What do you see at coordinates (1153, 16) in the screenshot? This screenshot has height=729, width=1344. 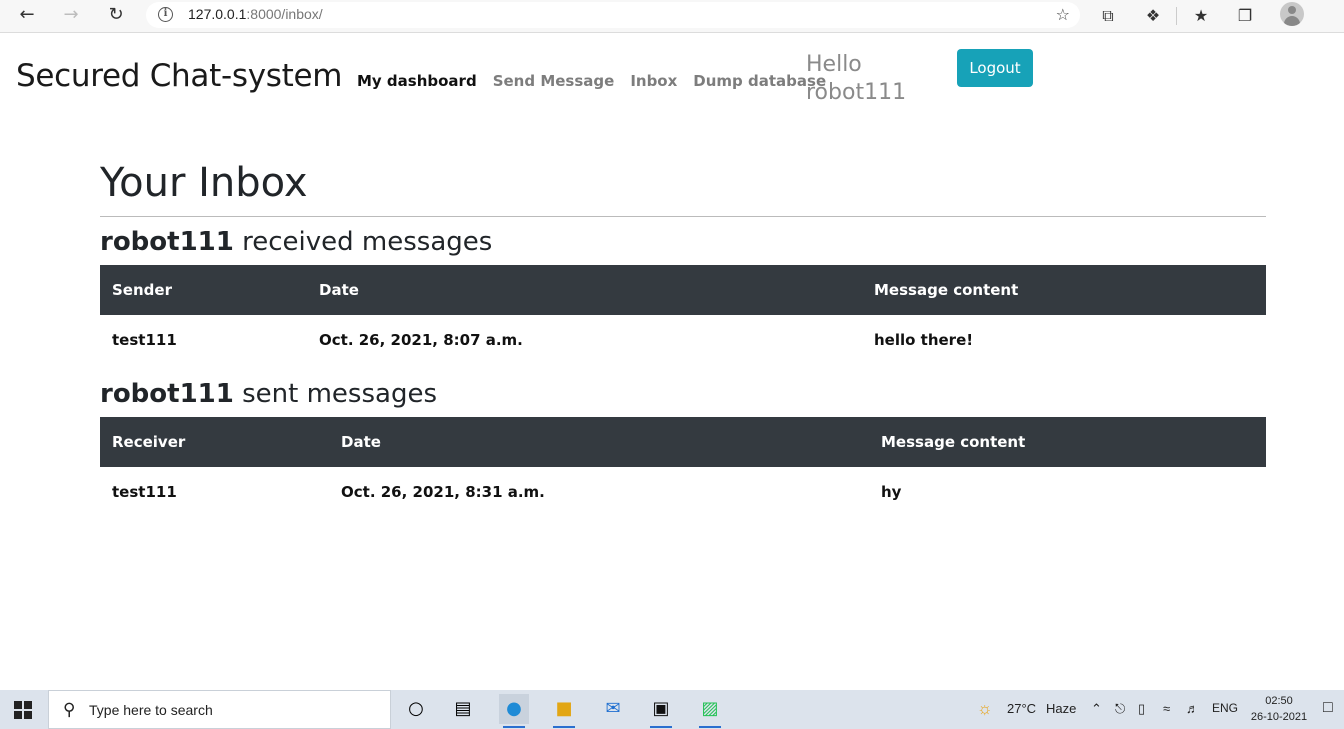 I see `extensions-icon: ❖` at bounding box center [1153, 16].